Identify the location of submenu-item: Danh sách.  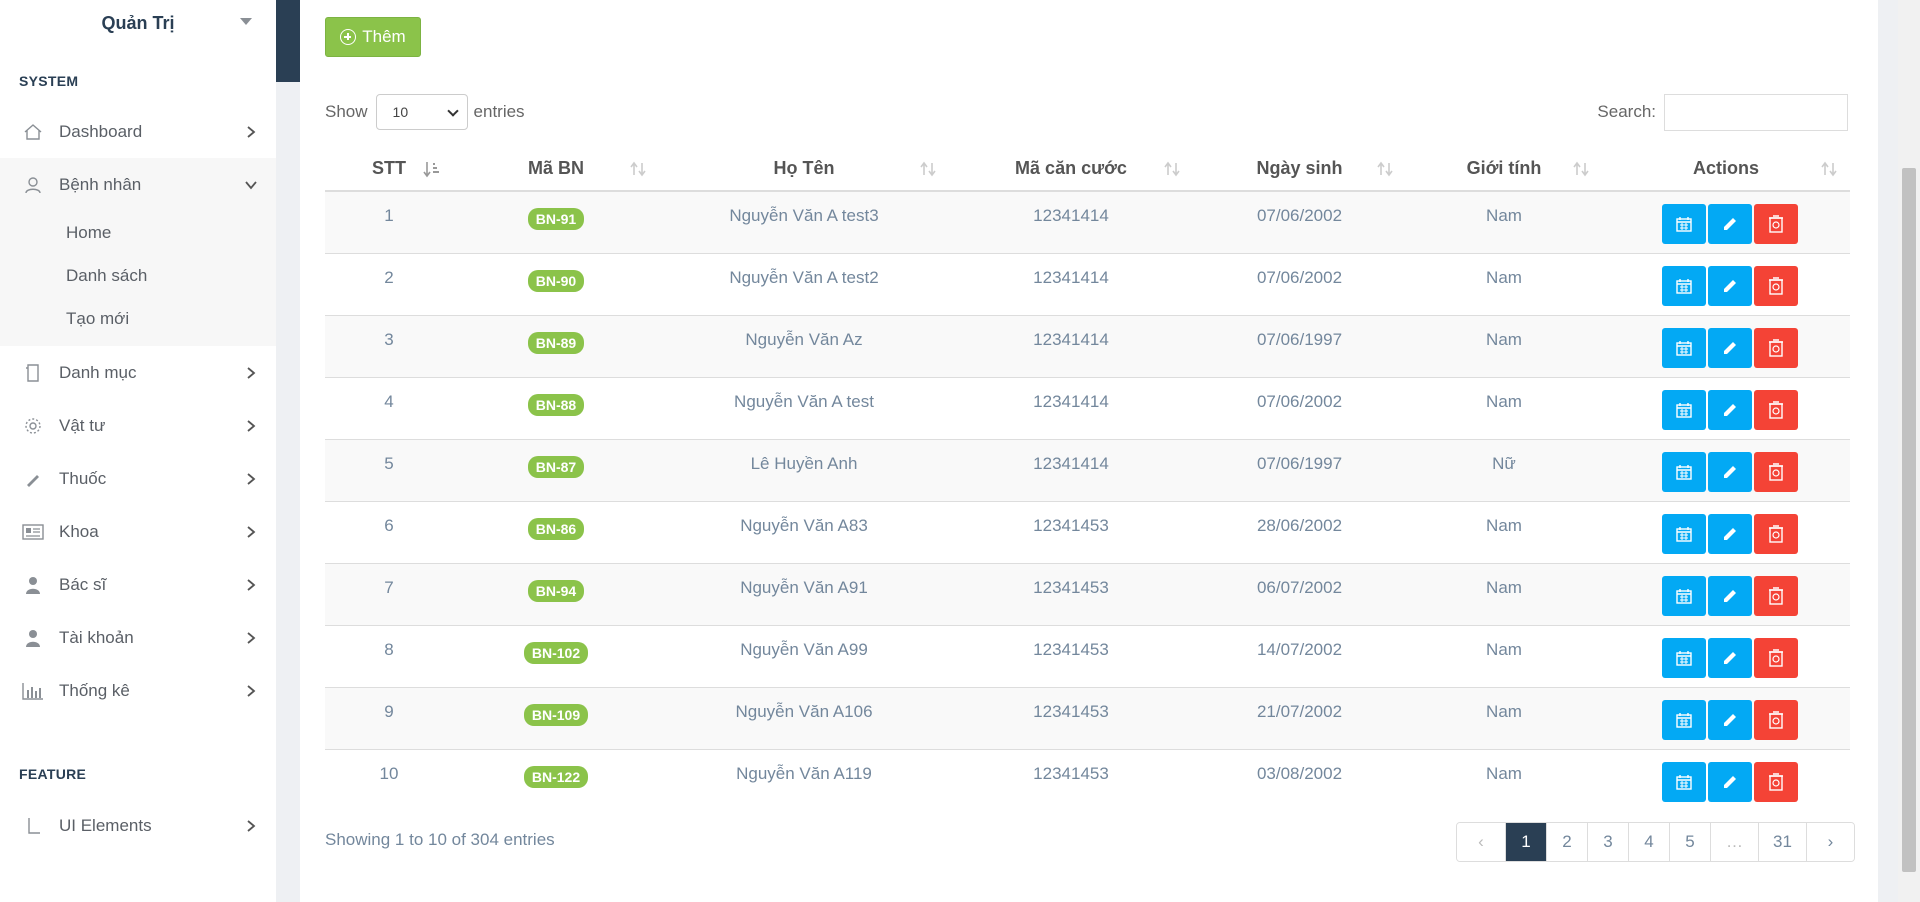
(138, 275).